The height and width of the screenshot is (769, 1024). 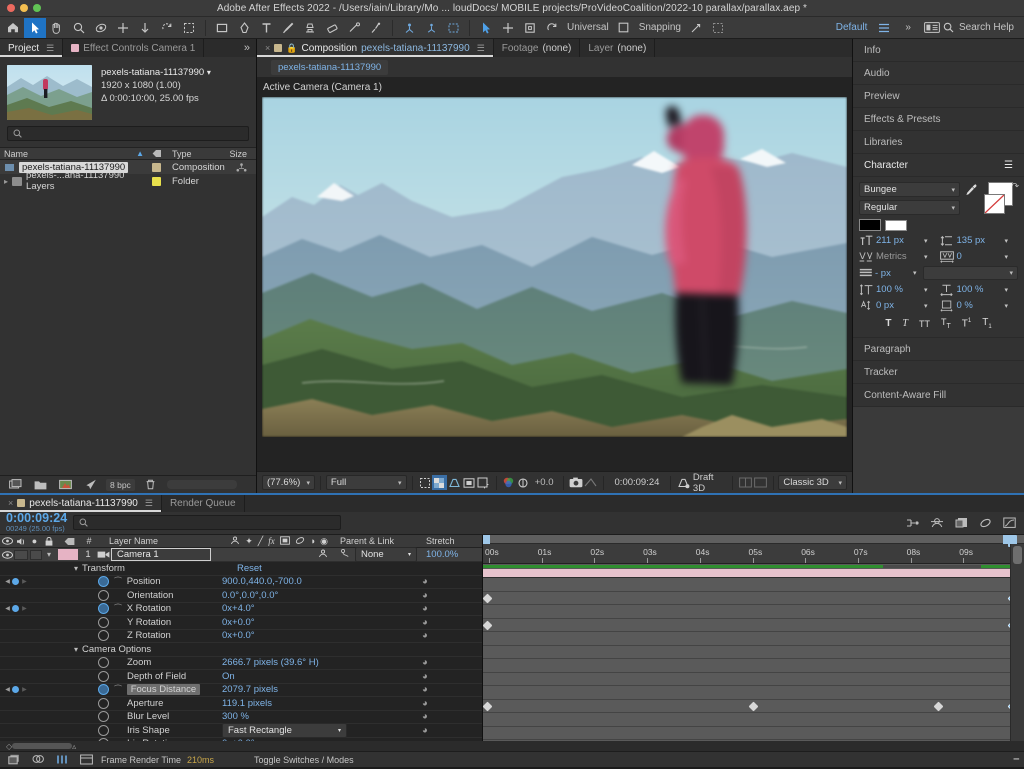 What do you see at coordinates (103, 740) in the screenshot?
I see `iris-rotation-stopwatch-icon` at bounding box center [103, 740].